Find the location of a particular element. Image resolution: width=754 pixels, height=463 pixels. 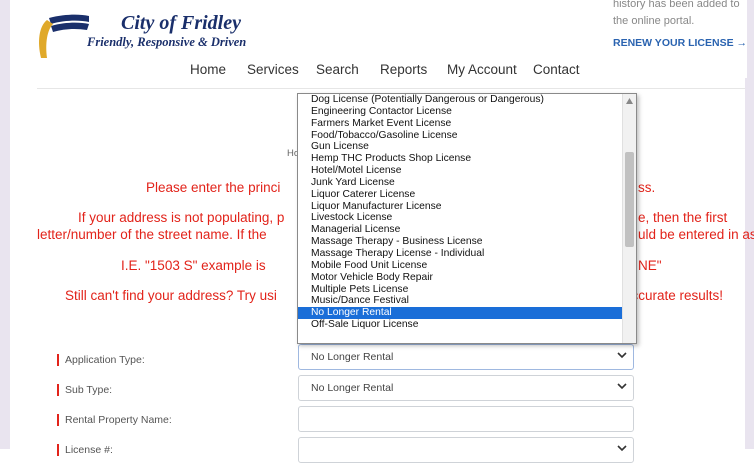

dropdown-option: No Longer Rental is located at coordinates (461, 313).